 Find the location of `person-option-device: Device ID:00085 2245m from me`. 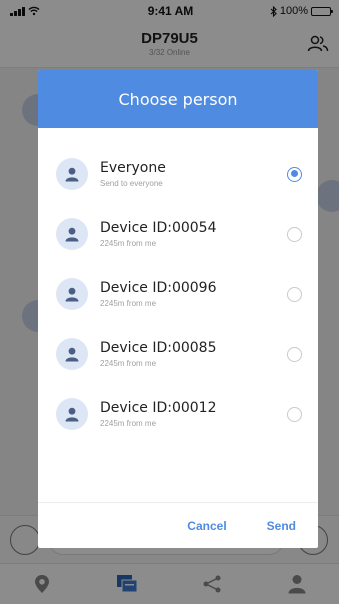

person-option-device: Device ID:00085 2245m from me is located at coordinates (178, 354).